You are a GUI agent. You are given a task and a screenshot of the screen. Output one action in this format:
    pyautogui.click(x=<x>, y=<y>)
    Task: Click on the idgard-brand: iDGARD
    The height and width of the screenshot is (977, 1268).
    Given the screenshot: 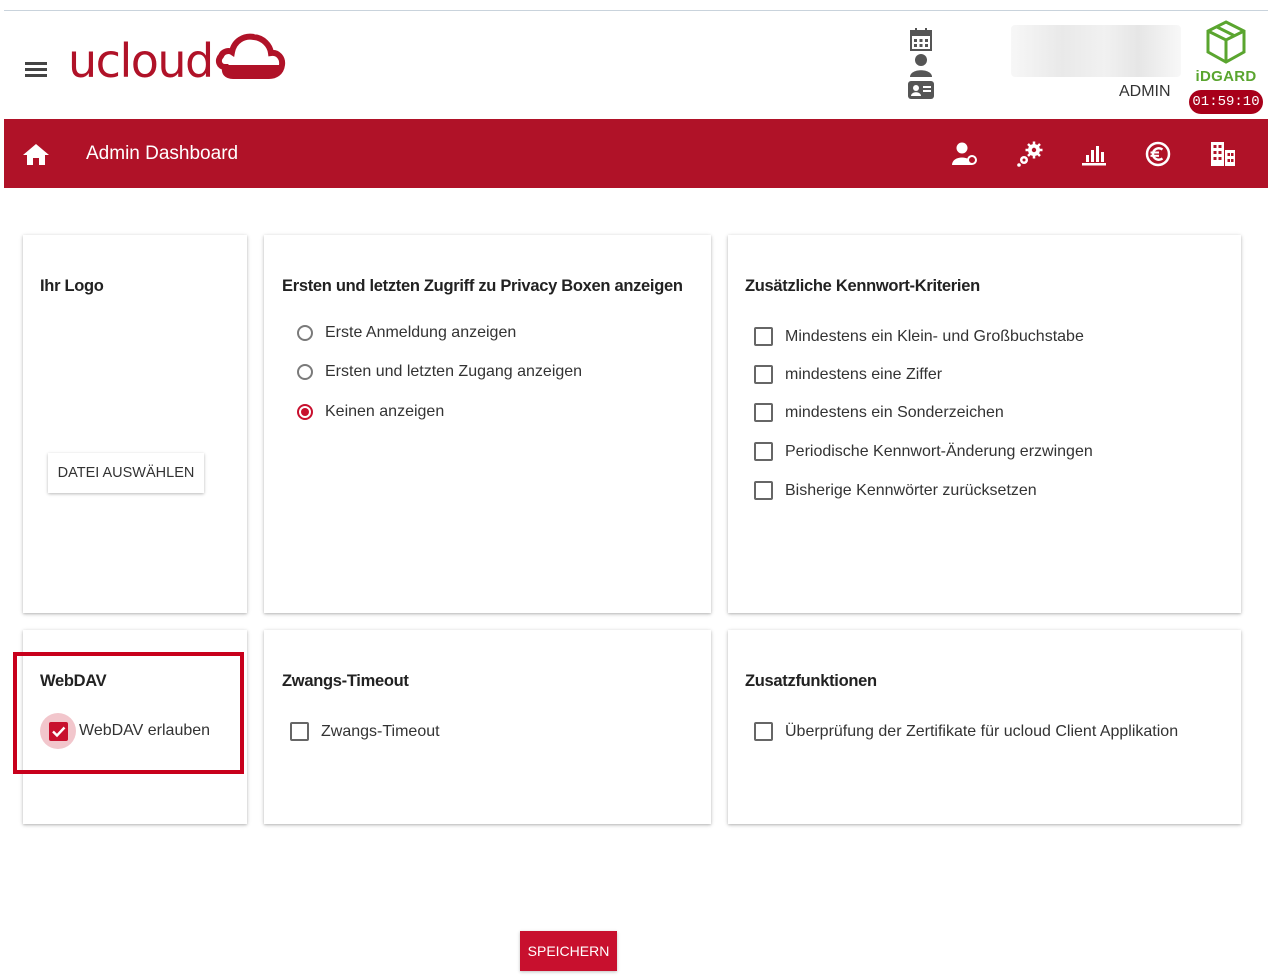 What is the action you would take?
    pyautogui.click(x=1226, y=76)
    